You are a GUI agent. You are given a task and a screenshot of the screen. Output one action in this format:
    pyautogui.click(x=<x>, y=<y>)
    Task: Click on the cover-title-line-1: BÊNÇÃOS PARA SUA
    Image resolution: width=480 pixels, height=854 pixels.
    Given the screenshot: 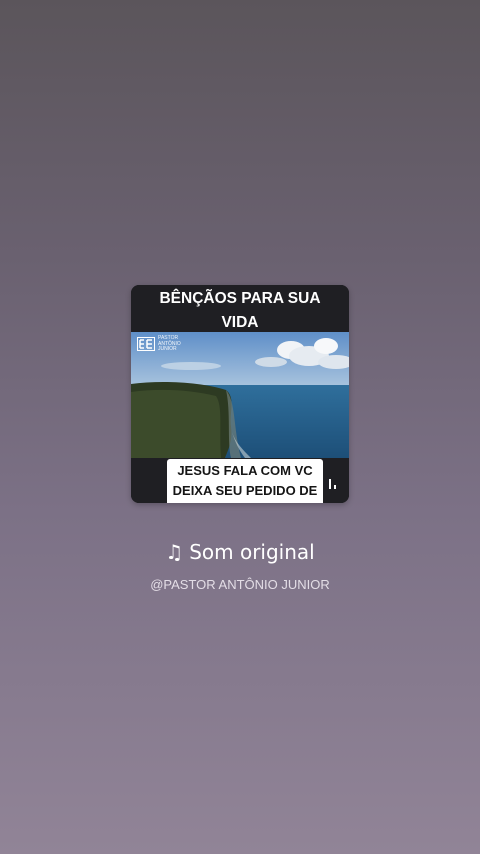 What is the action you would take?
    pyautogui.click(x=240, y=298)
    